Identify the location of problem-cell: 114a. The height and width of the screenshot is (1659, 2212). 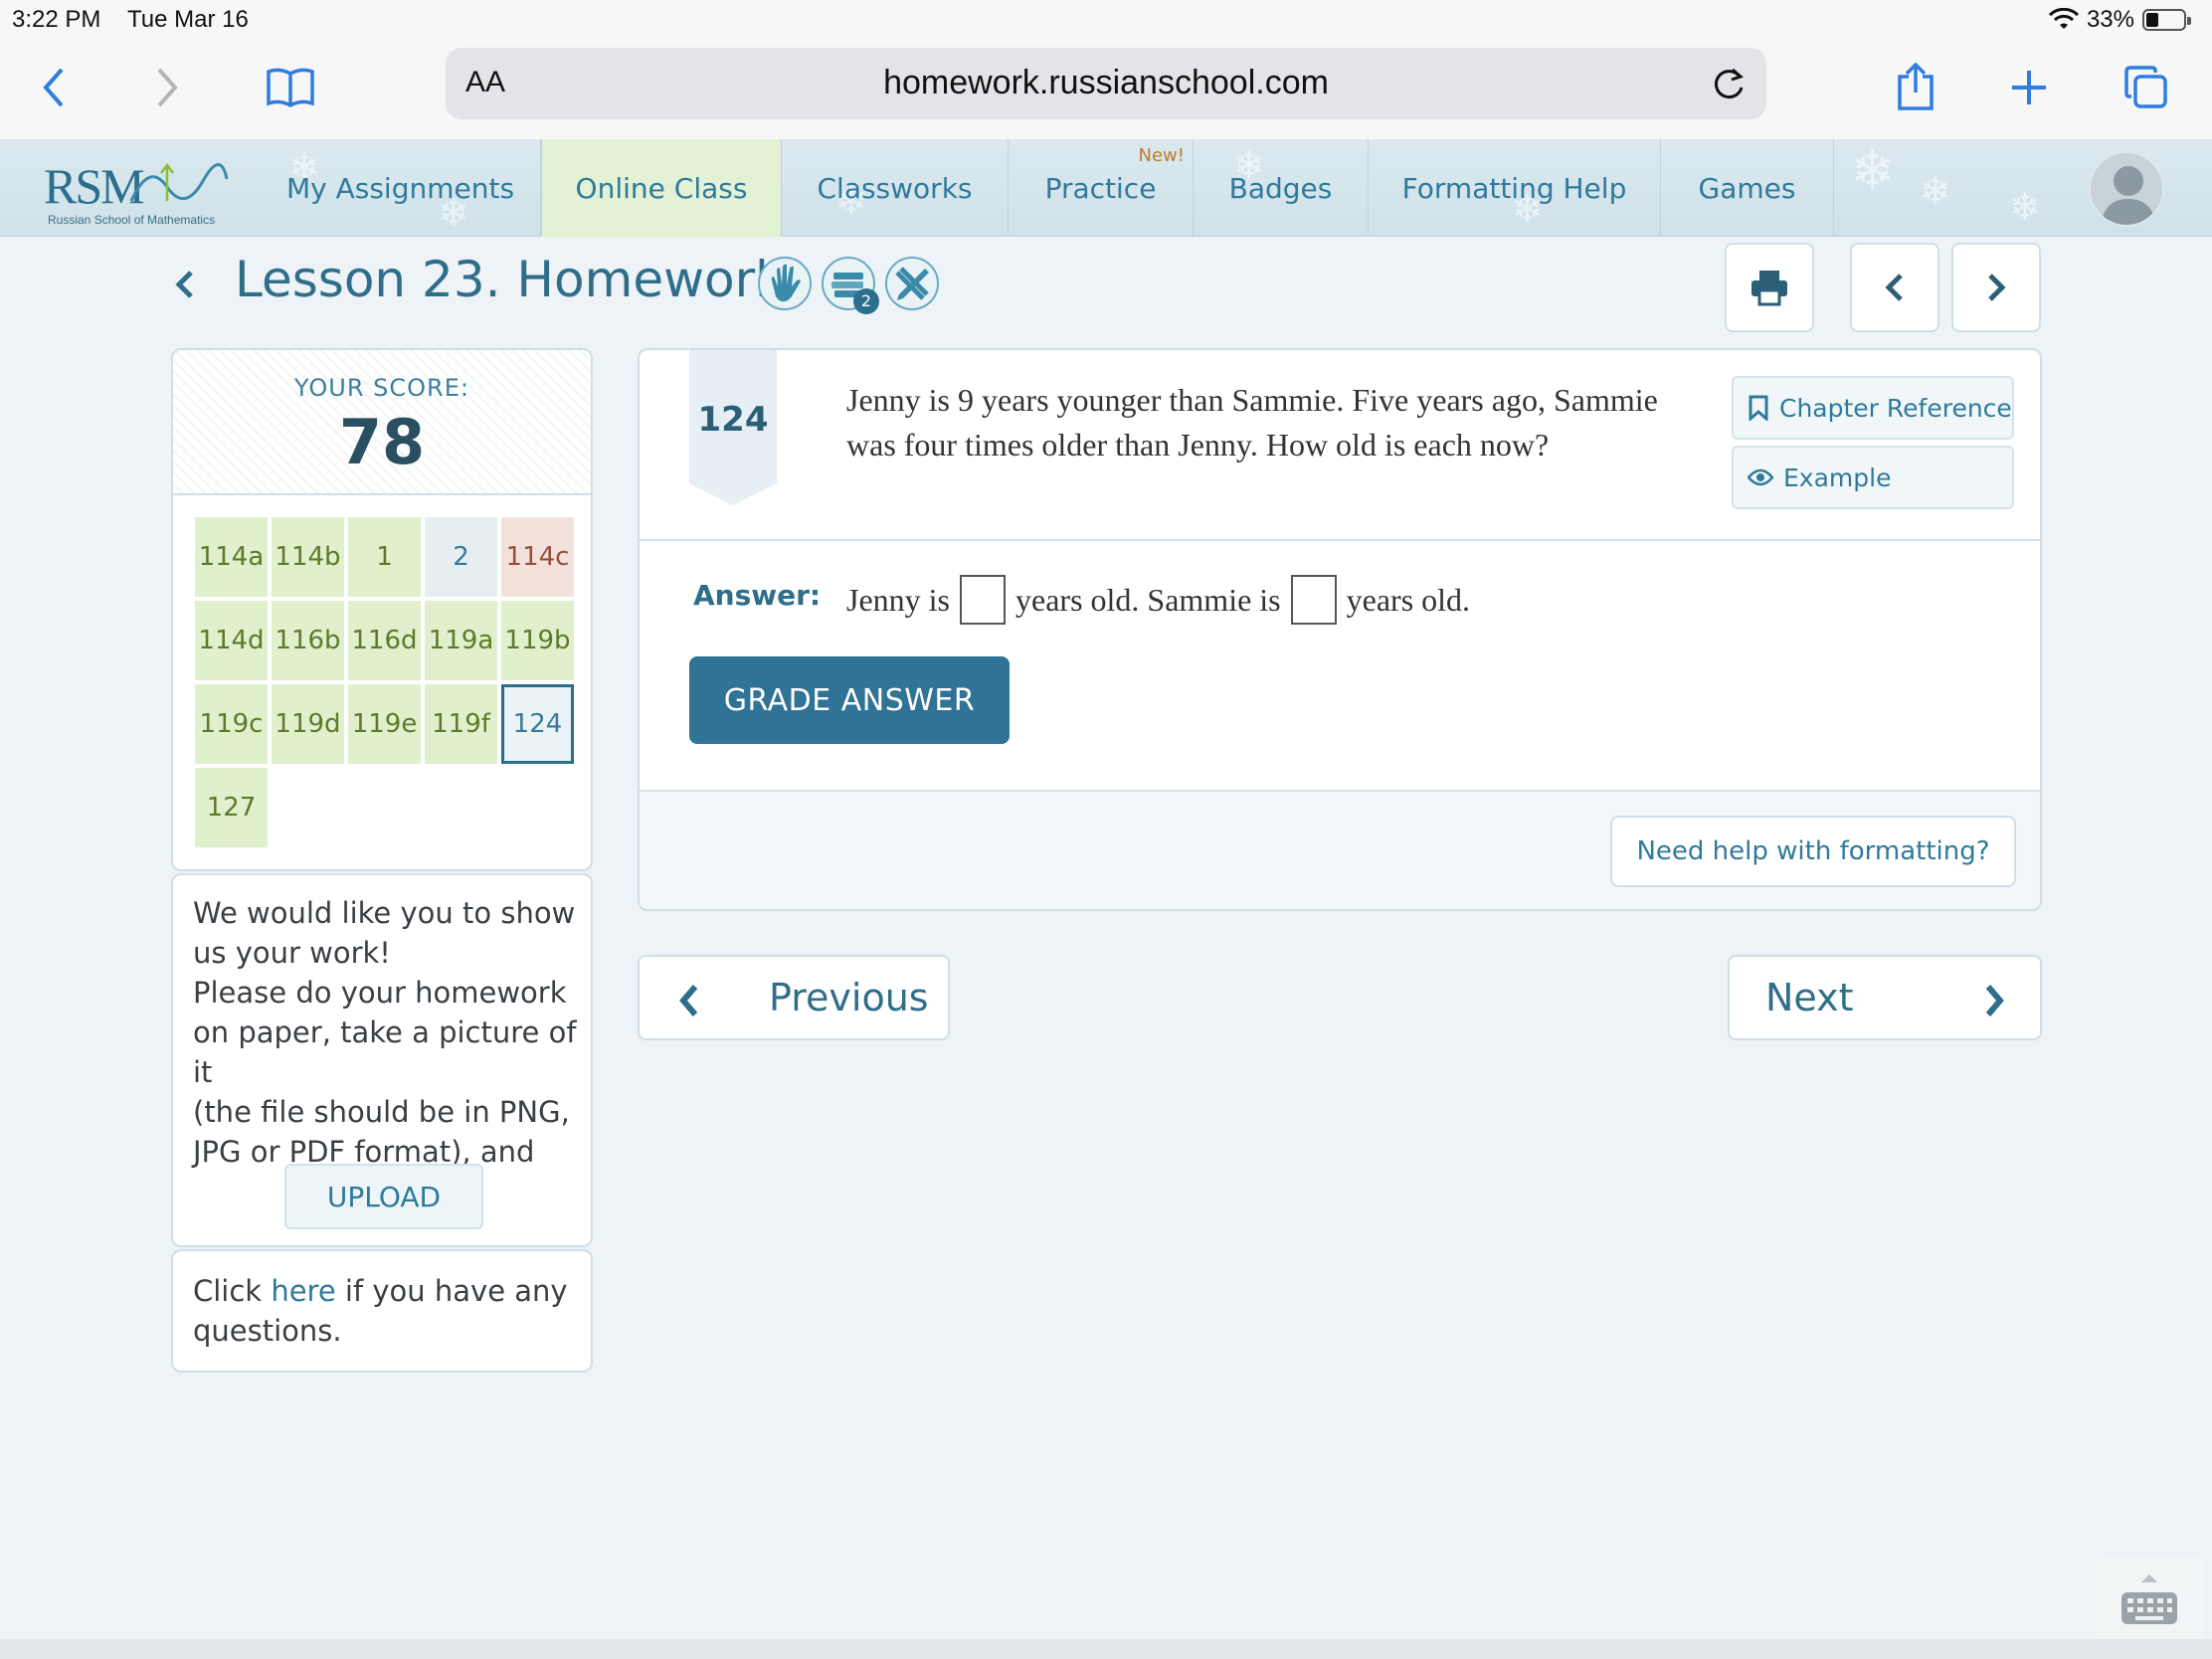
(231, 557).